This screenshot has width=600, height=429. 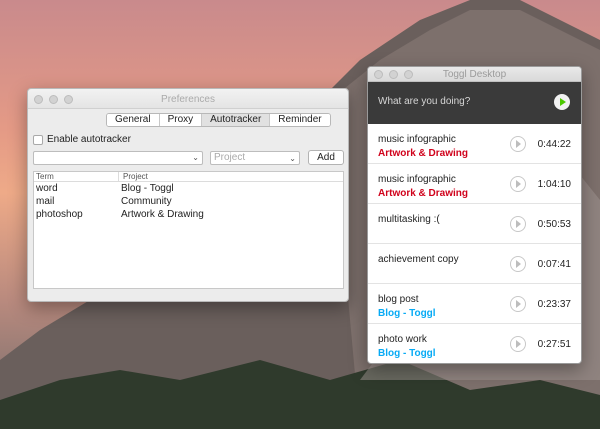 What do you see at coordinates (398, 299) in the screenshot?
I see `entry-description: blog post` at bounding box center [398, 299].